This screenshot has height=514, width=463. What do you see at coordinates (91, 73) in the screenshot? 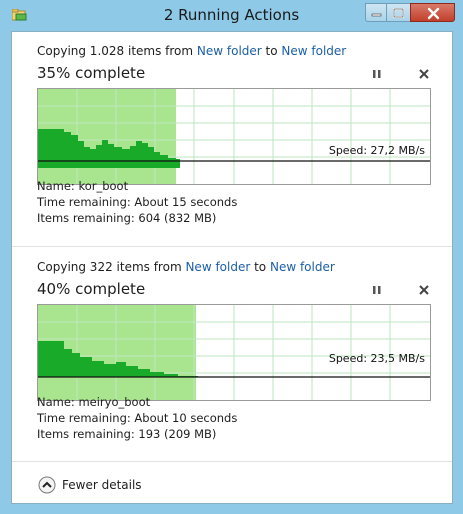
I see `percent-complete: 35% complete` at bounding box center [91, 73].